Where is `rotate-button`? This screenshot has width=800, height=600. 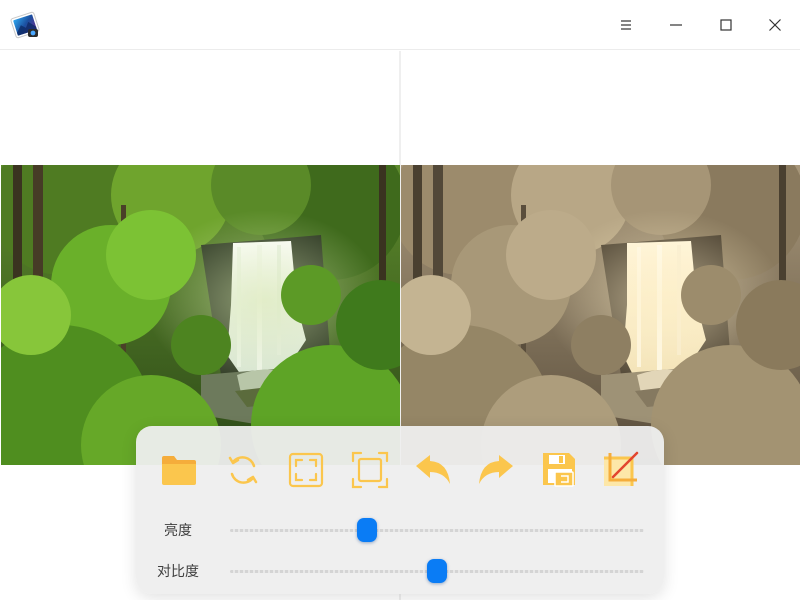 rotate-button is located at coordinates (243, 470).